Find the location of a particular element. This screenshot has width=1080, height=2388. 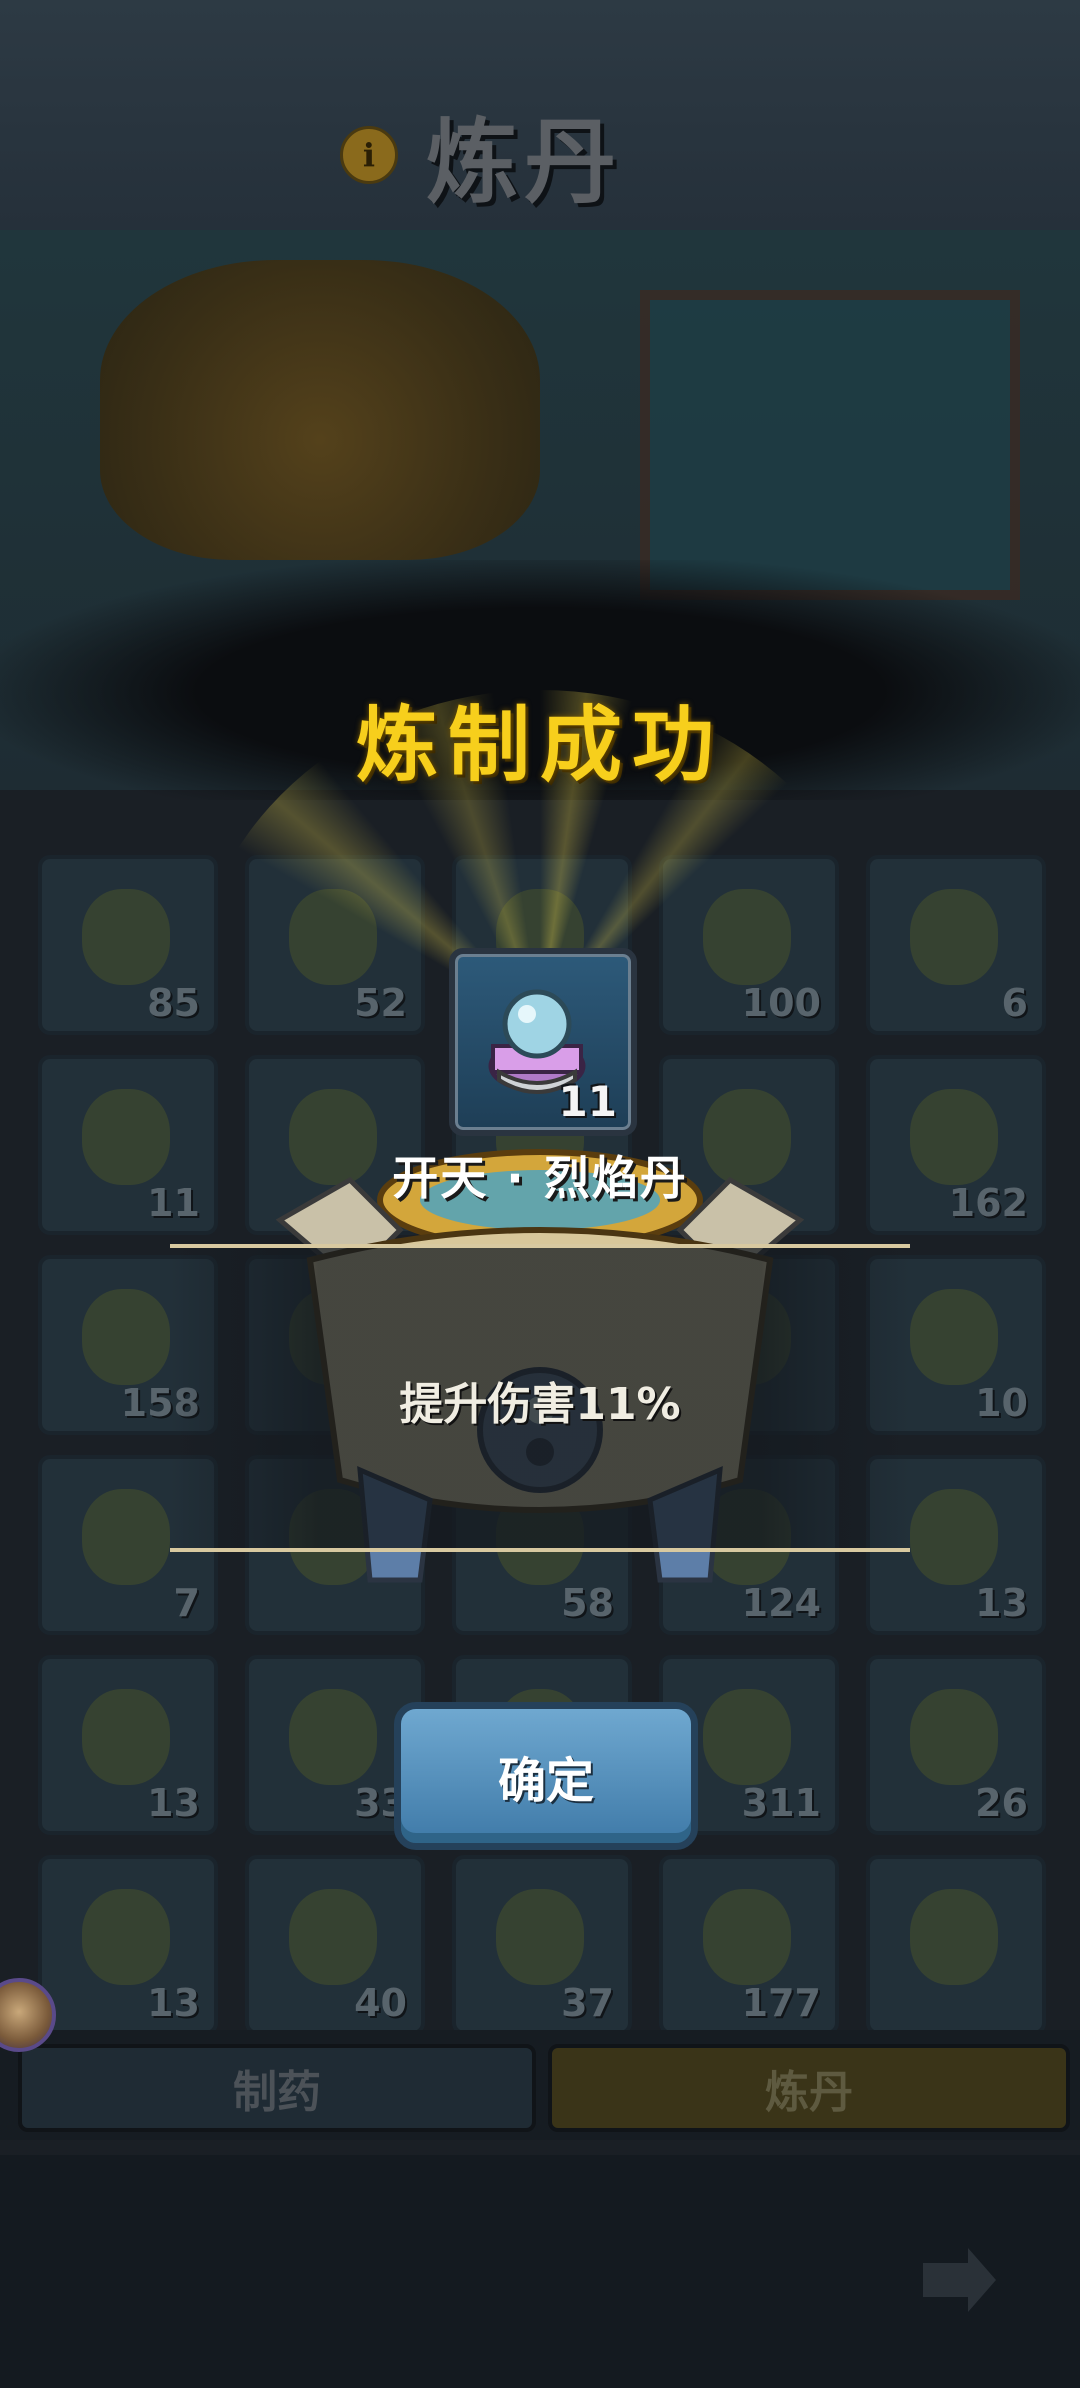

material-count: 177 is located at coordinates (781, 2003).